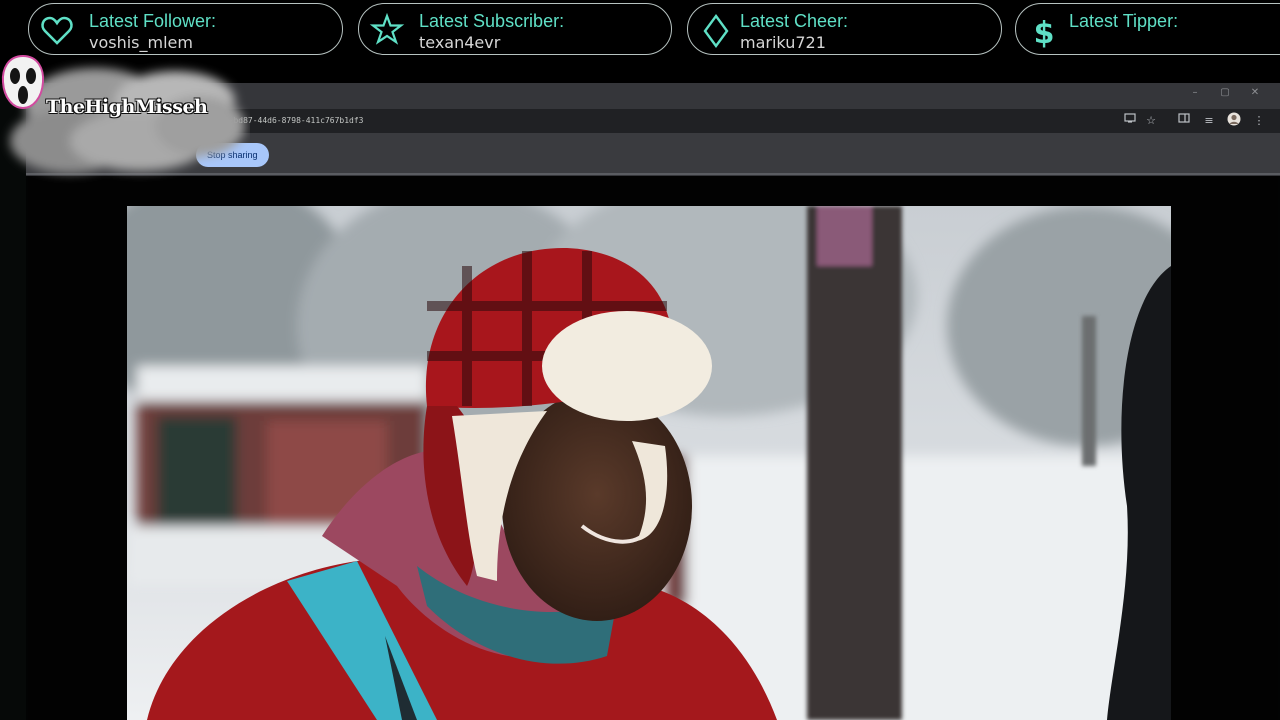  I want to click on profile-avatar, so click(1234, 121).